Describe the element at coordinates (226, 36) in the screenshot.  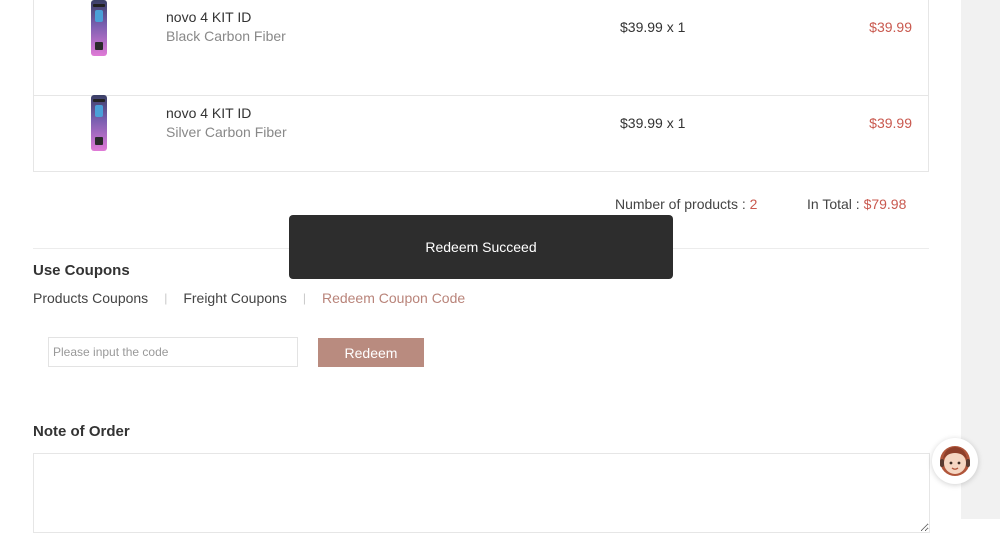
I see `product-variant: Black Carbon Fiber` at that location.